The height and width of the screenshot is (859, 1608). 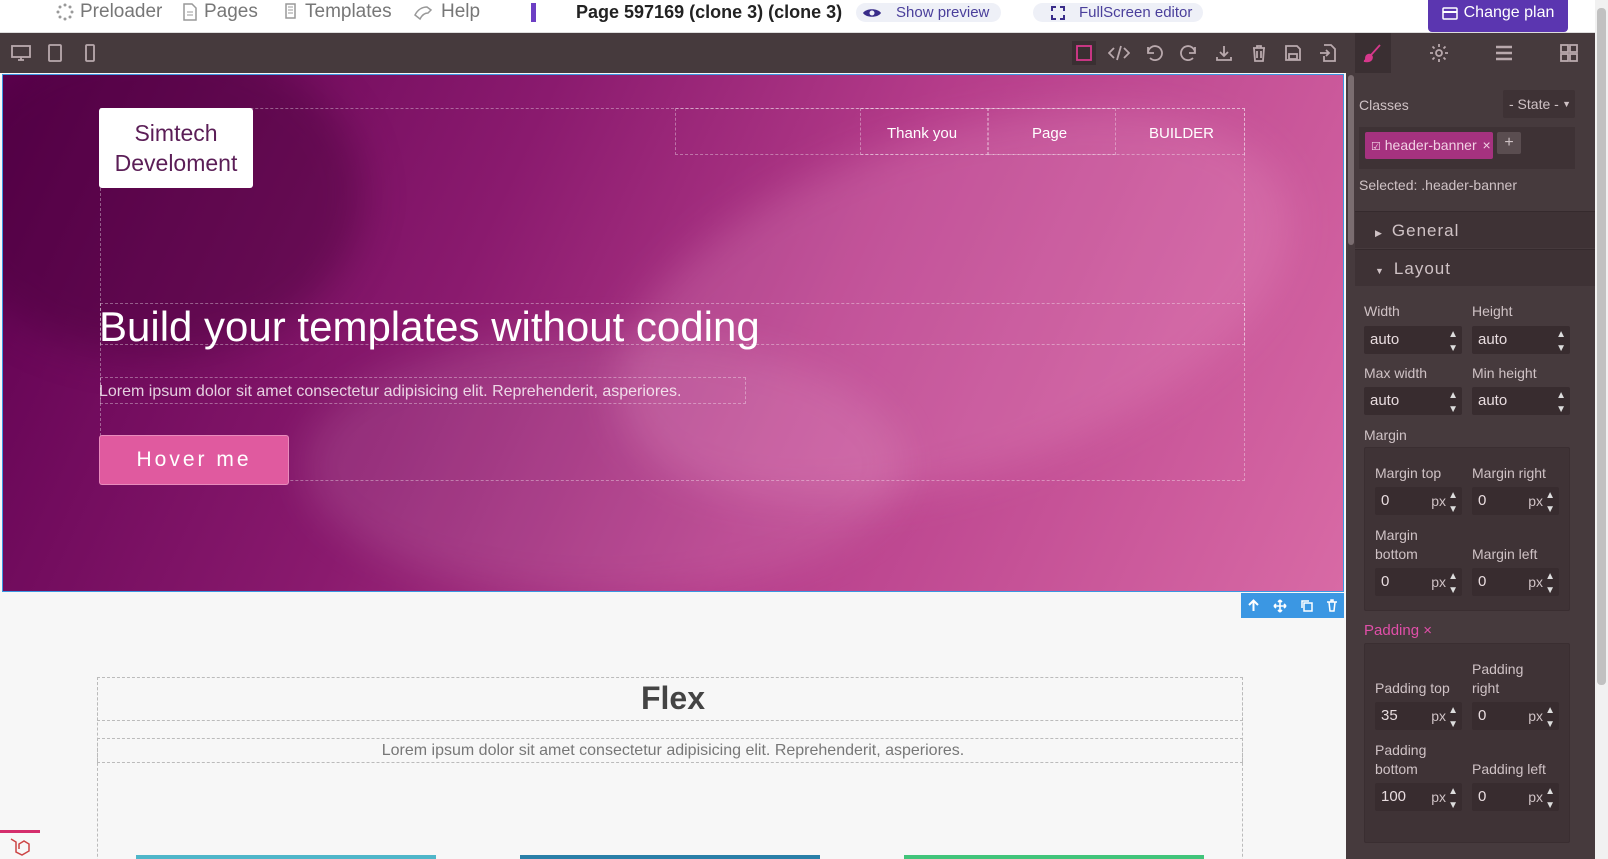 I want to click on class-tag: ☑ header-banner ×, so click(x=1429, y=145).